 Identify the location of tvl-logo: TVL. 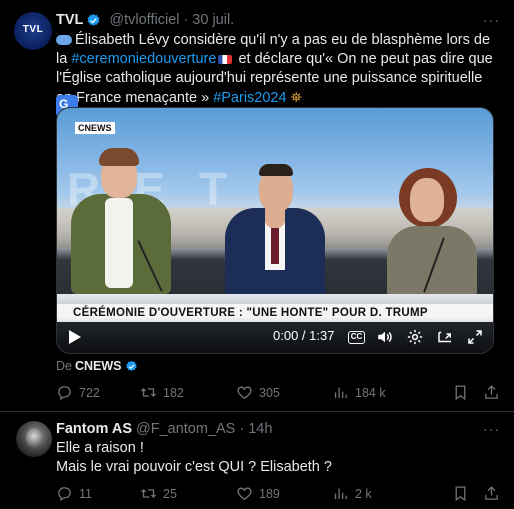
(33, 29).